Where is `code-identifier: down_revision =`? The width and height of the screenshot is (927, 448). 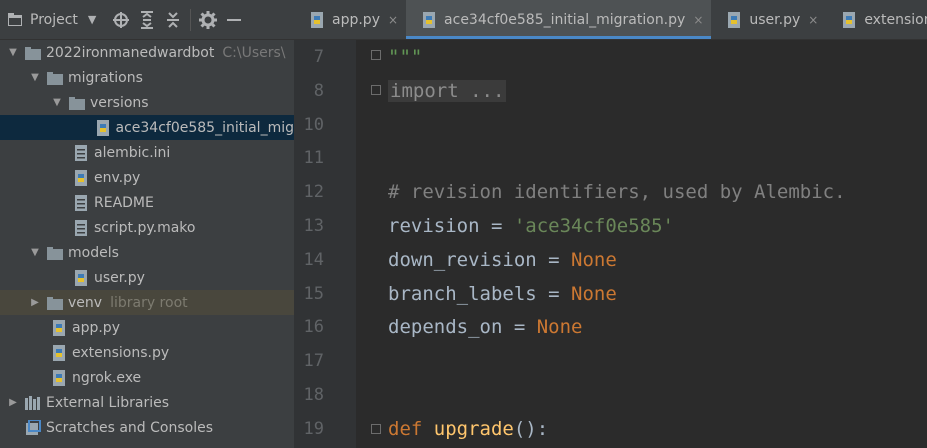 code-identifier: down_revision = is located at coordinates (480, 260).